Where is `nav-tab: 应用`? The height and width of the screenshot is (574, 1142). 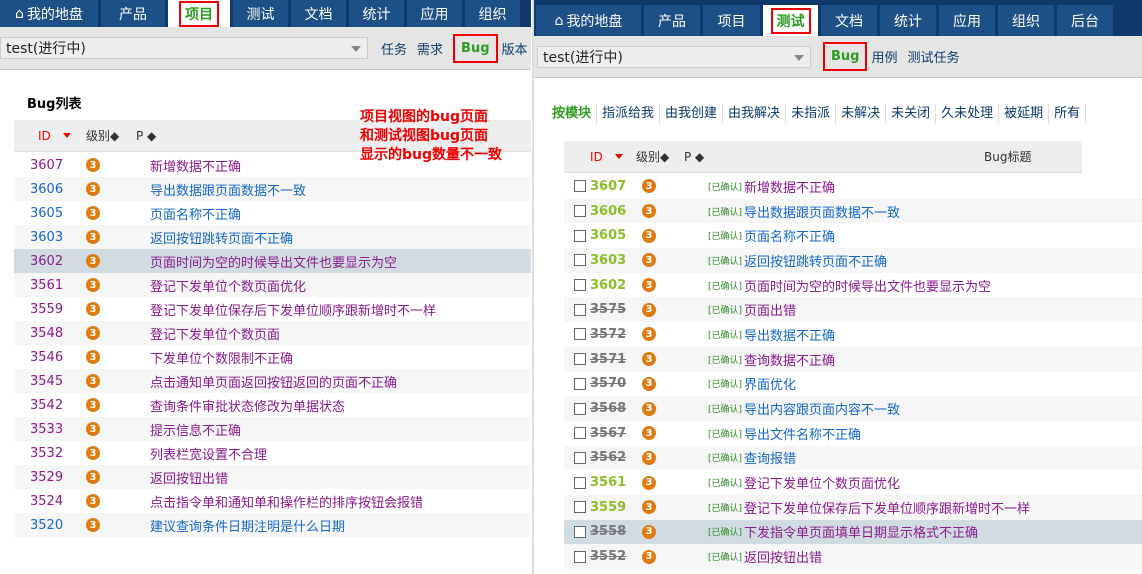 nav-tab: 应用 is located at coordinates (967, 20).